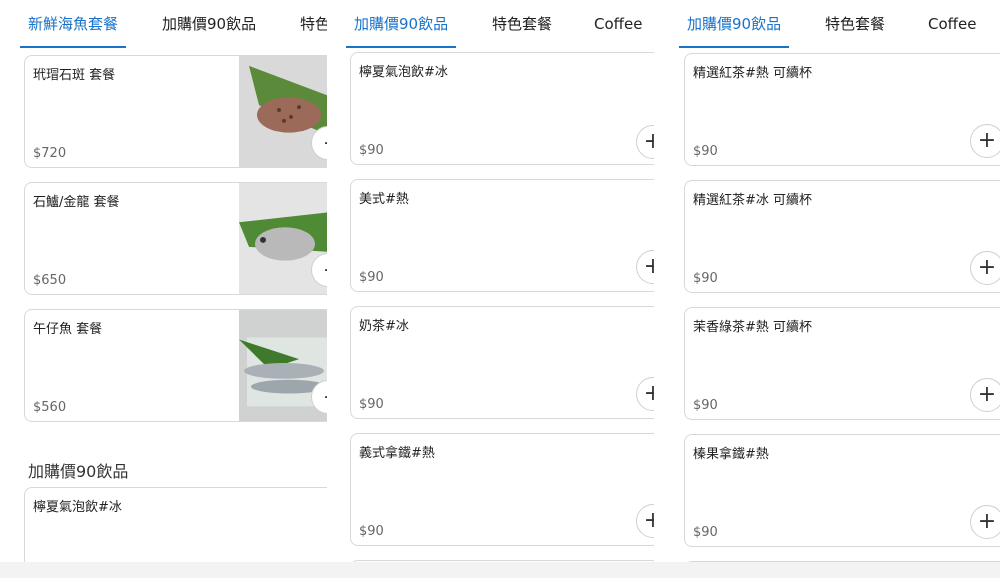 Image resolution: width=1000 pixels, height=578 pixels. What do you see at coordinates (753, 73) in the screenshot?
I see `item-name: 精選紅茶#熱 可續杯` at bounding box center [753, 73].